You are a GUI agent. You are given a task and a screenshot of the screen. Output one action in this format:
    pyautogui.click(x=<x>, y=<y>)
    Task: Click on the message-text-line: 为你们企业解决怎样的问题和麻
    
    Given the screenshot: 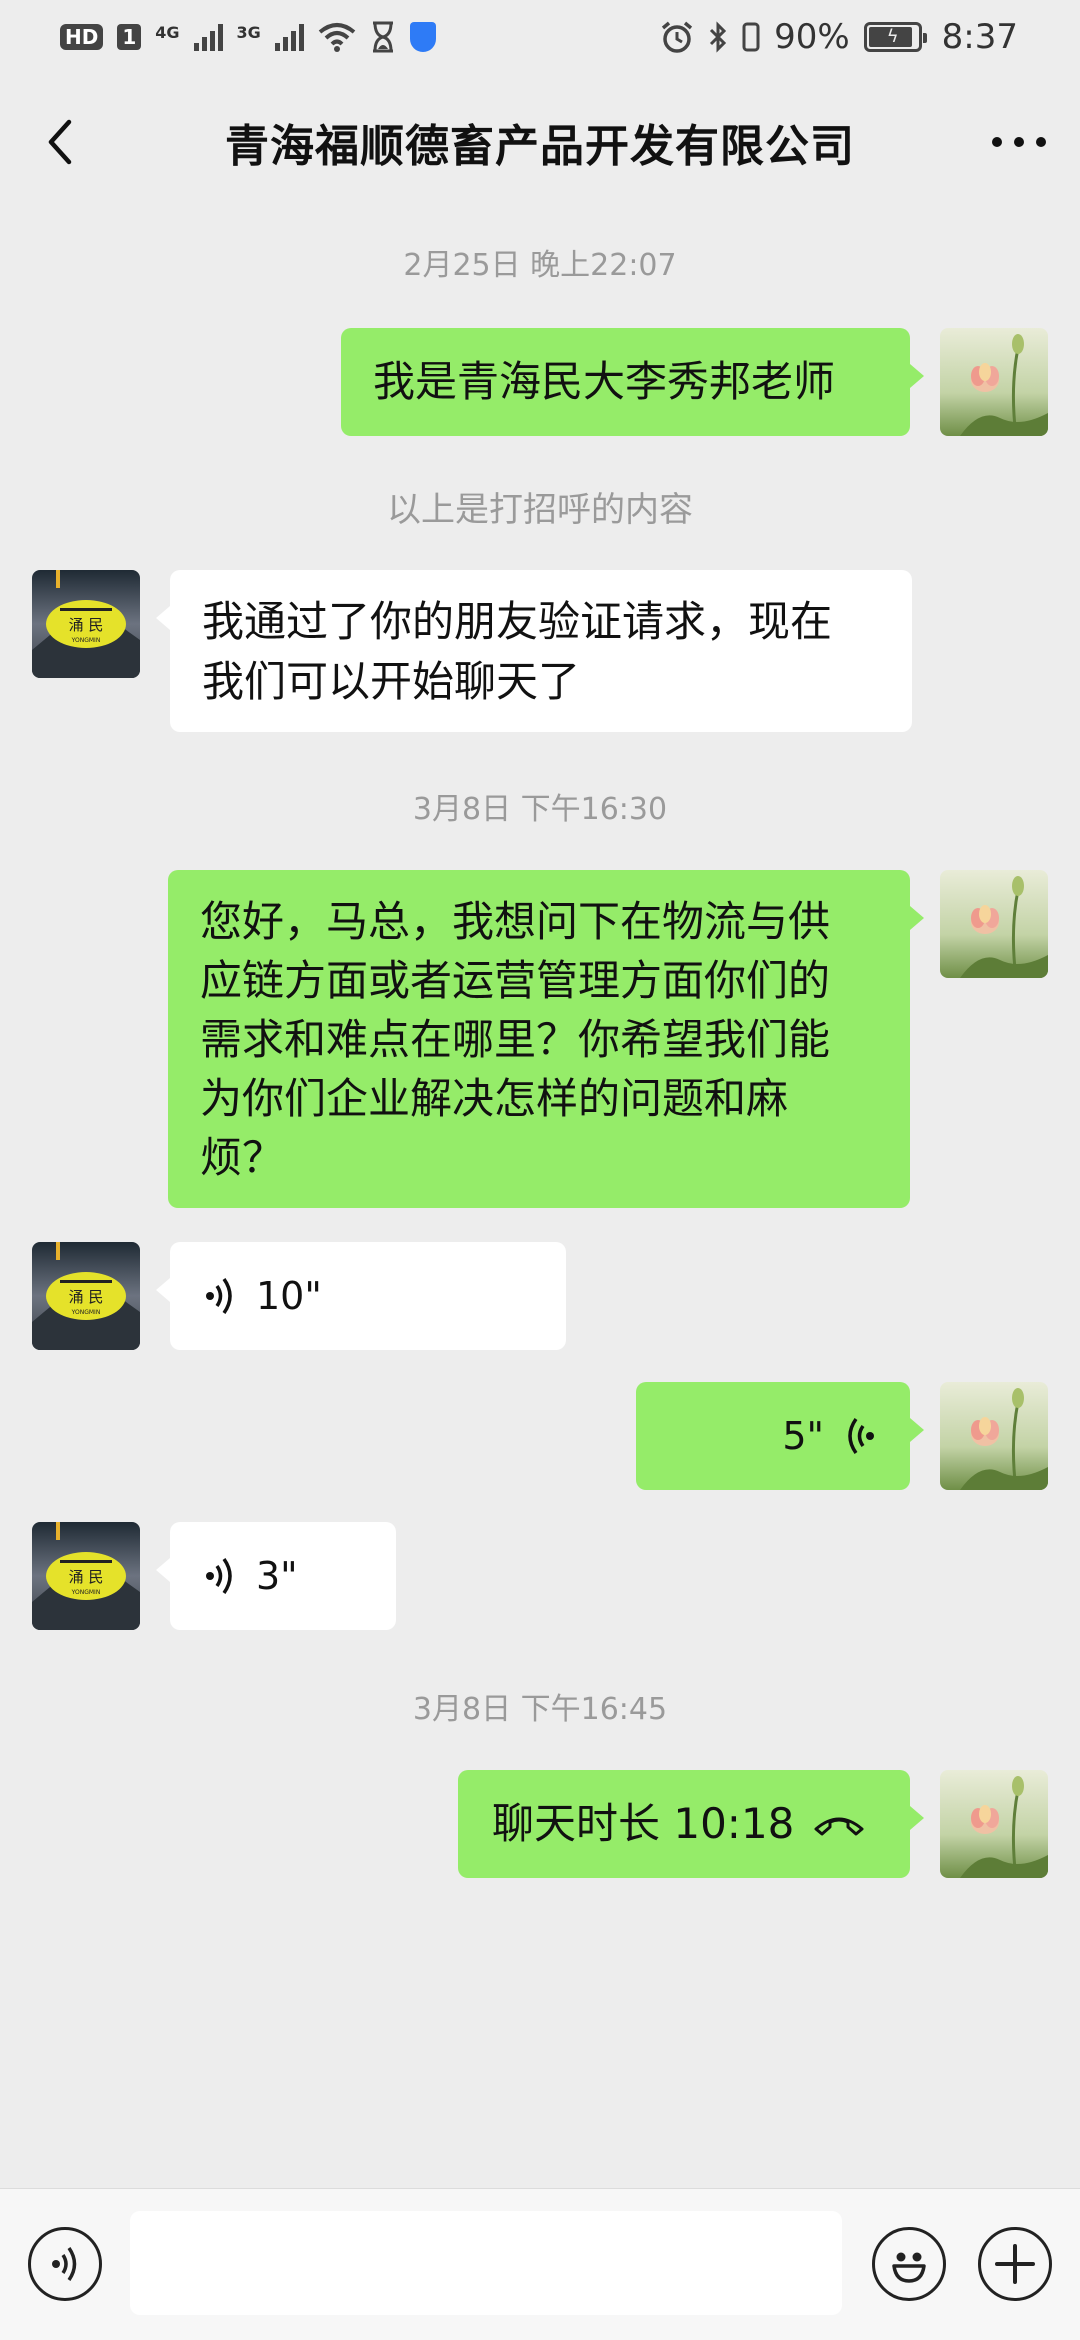 What is the action you would take?
    pyautogui.click(x=494, y=1098)
    